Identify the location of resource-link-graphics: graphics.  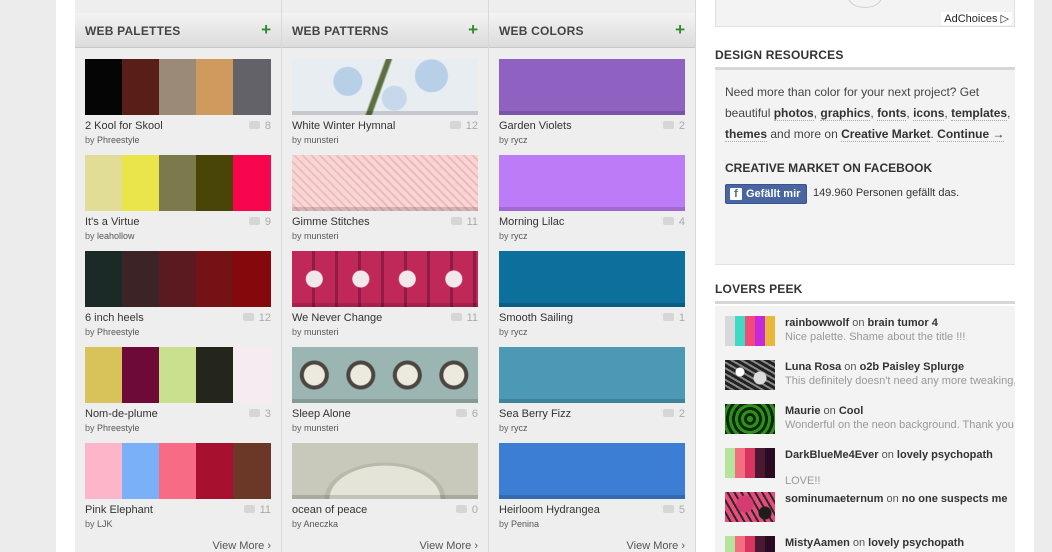
(845, 113).